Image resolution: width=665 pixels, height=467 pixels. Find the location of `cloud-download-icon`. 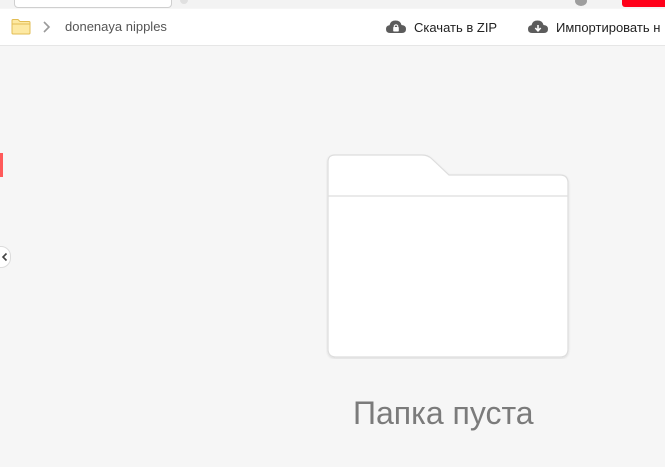

cloud-download-icon is located at coordinates (538, 26).